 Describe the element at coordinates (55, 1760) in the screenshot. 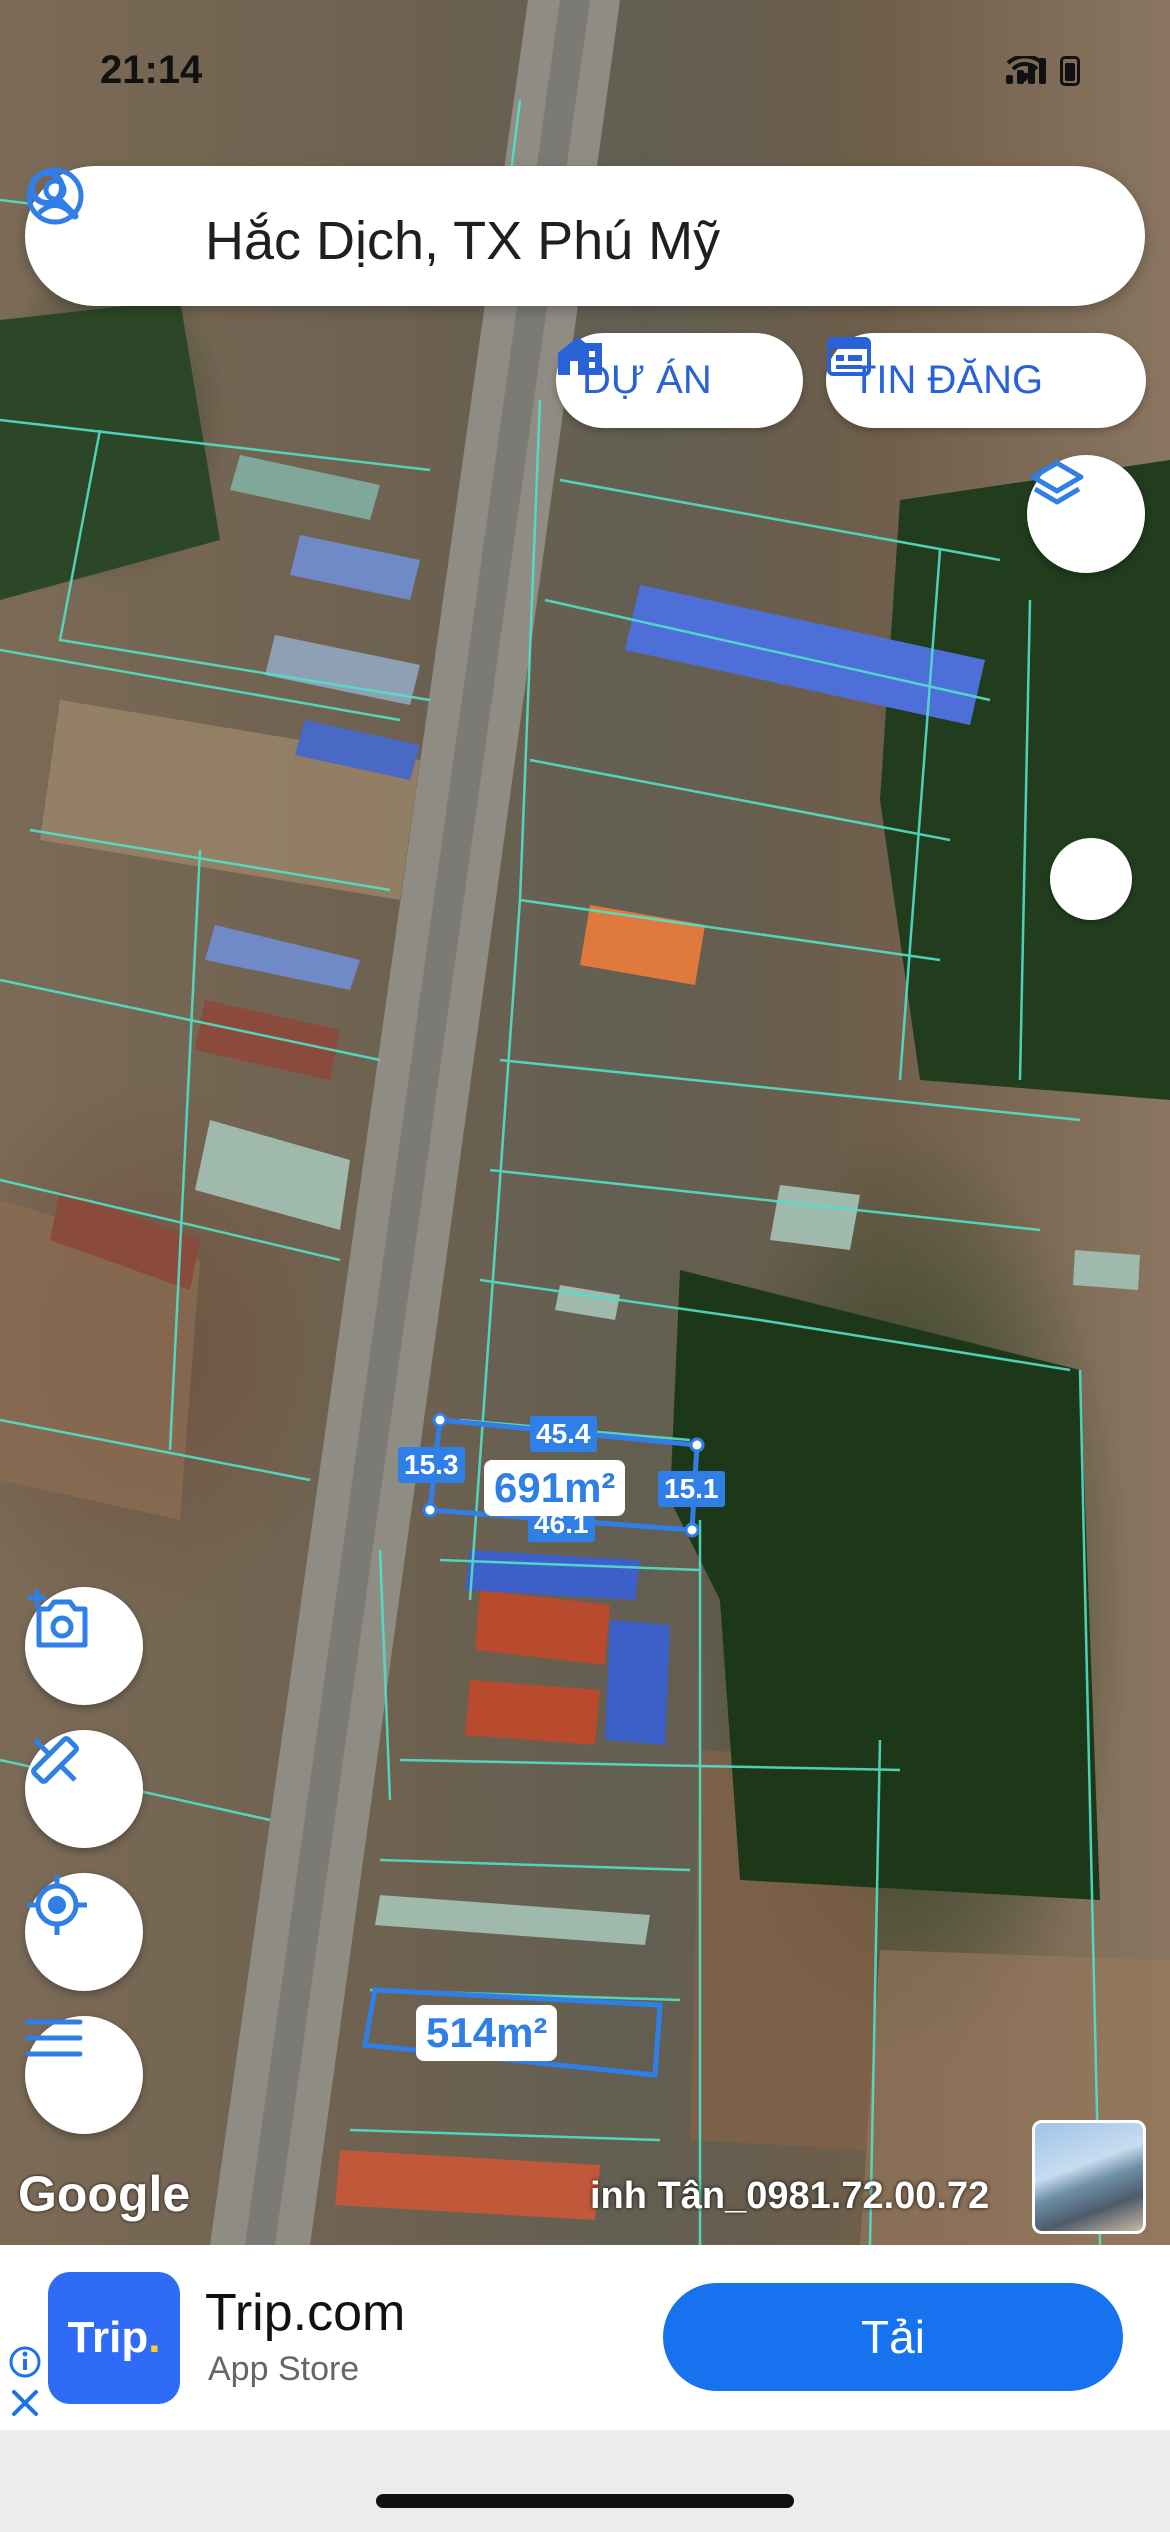

I see `measure-icon` at that location.